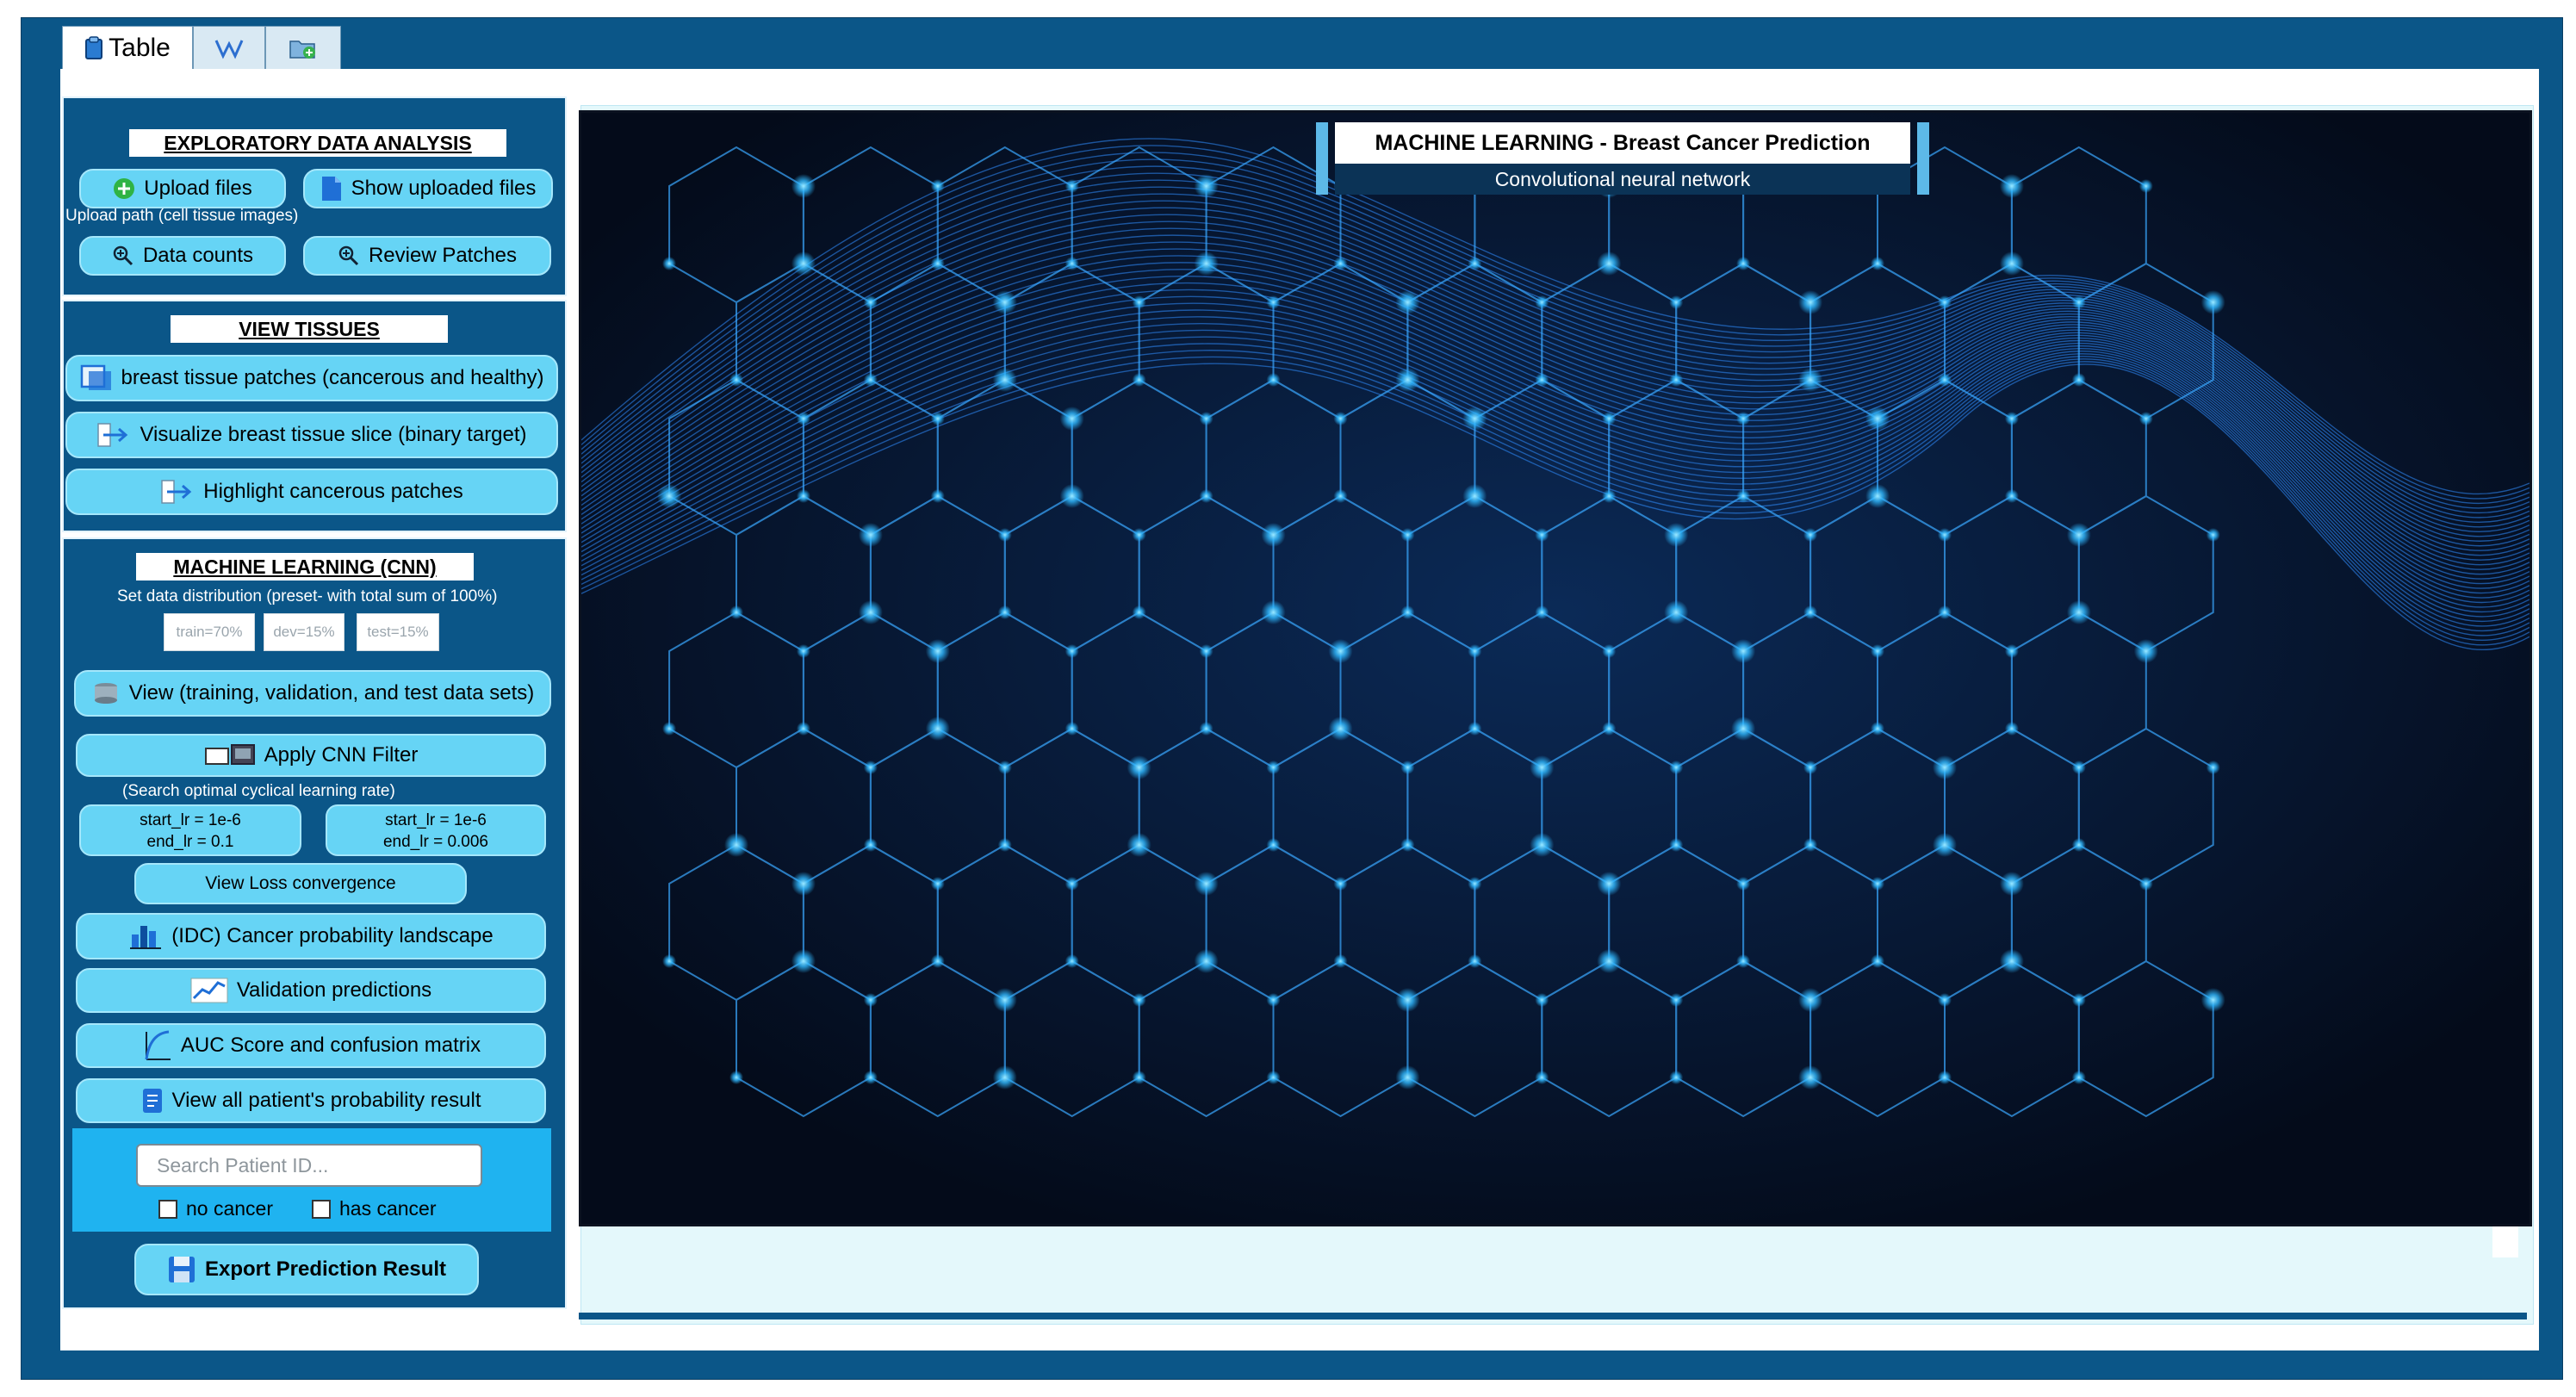 This screenshot has width=2576, height=1397. I want to click on folder-add-icon, so click(302, 50).